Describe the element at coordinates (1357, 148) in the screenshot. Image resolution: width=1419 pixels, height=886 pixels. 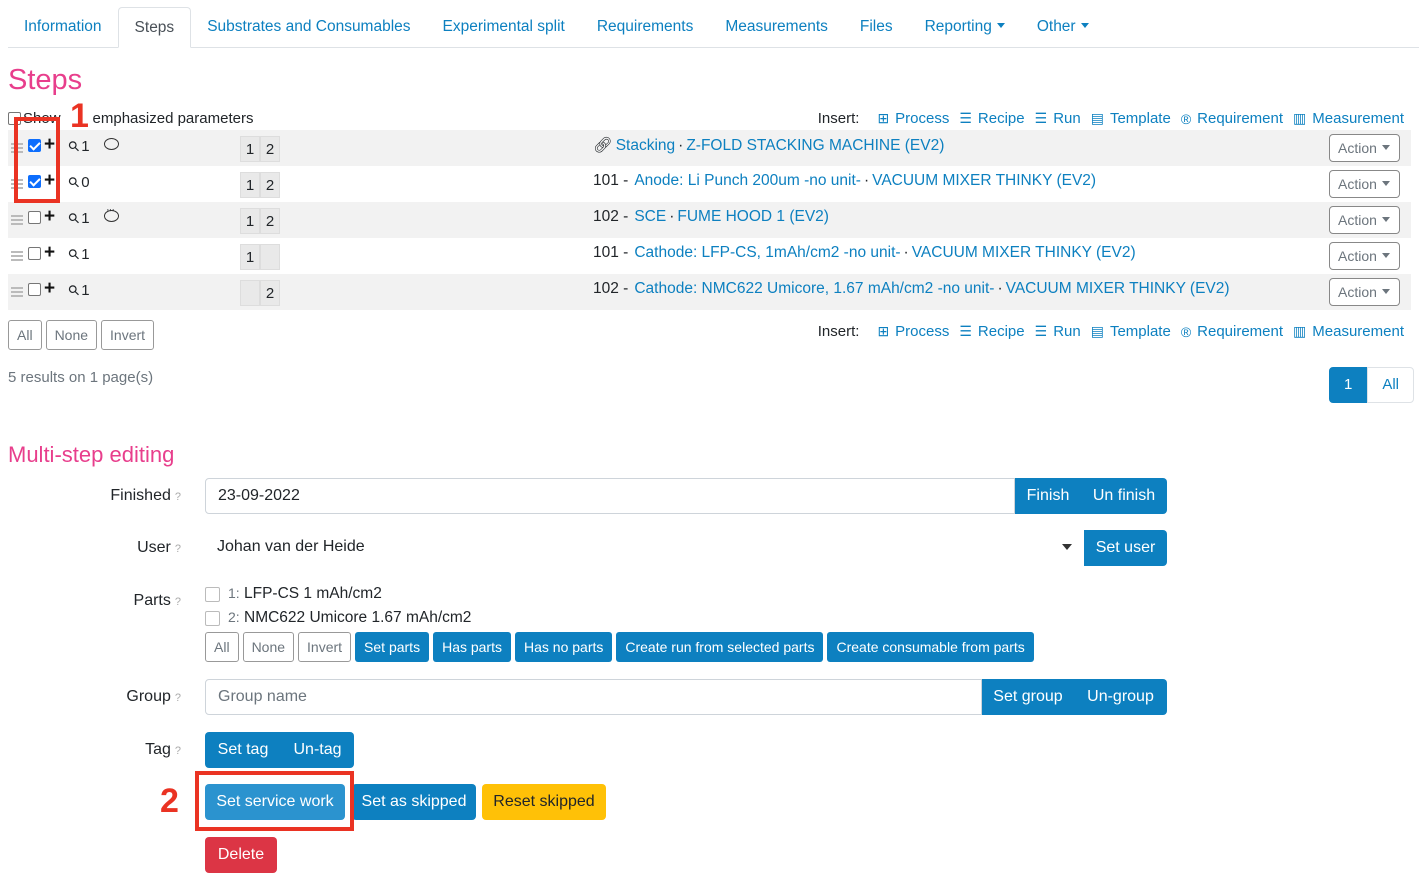
I see `action-label: Action` at that location.